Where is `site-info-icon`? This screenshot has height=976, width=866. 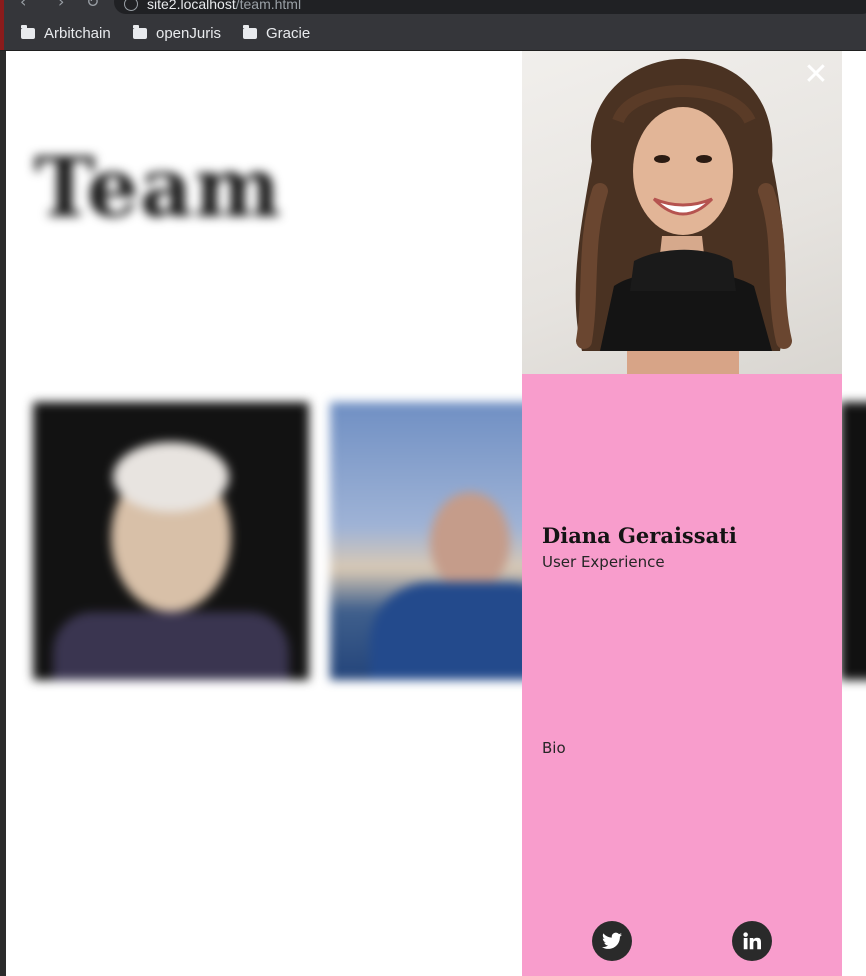 site-info-icon is located at coordinates (131, 5).